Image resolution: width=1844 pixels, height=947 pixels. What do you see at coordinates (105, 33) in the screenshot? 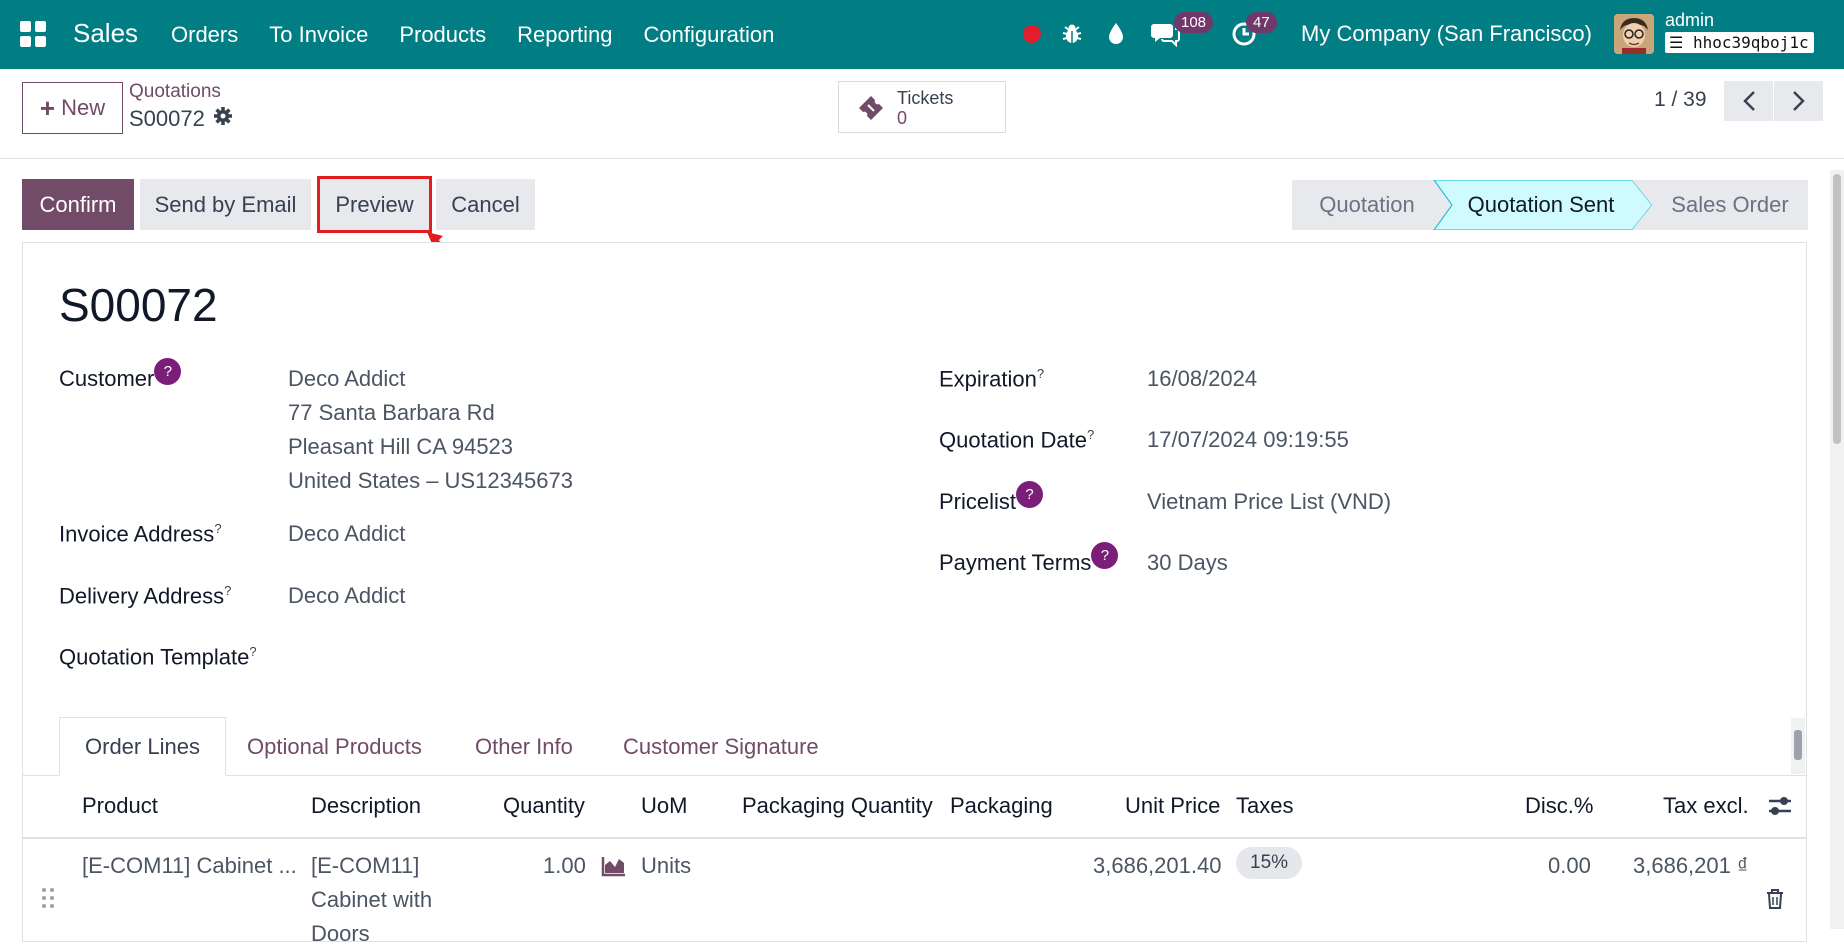
I see `app-name: Sales` at bounding box center [105, 33].